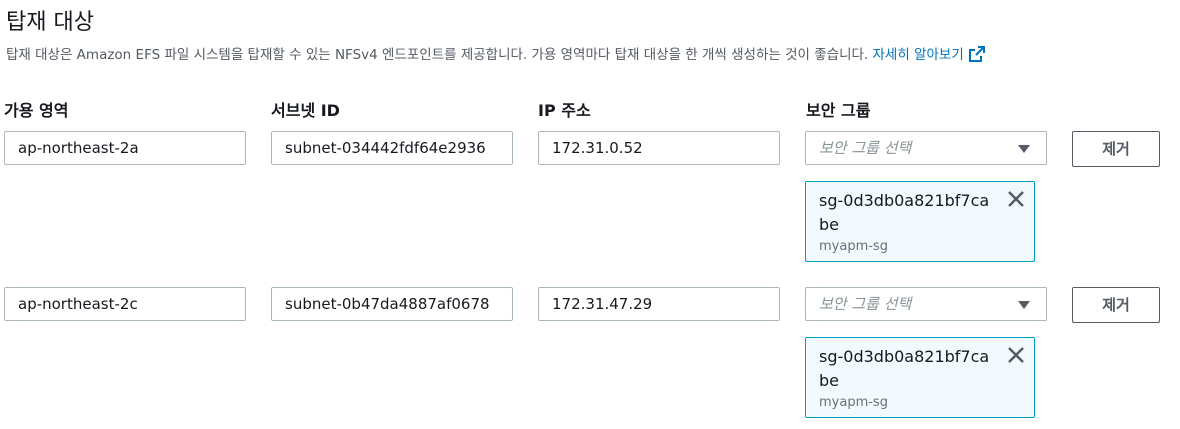  Describe the element at coordinates (305, 110) in the screenshot. I see `column-header-subnet: 서브넷 ID` at that location.